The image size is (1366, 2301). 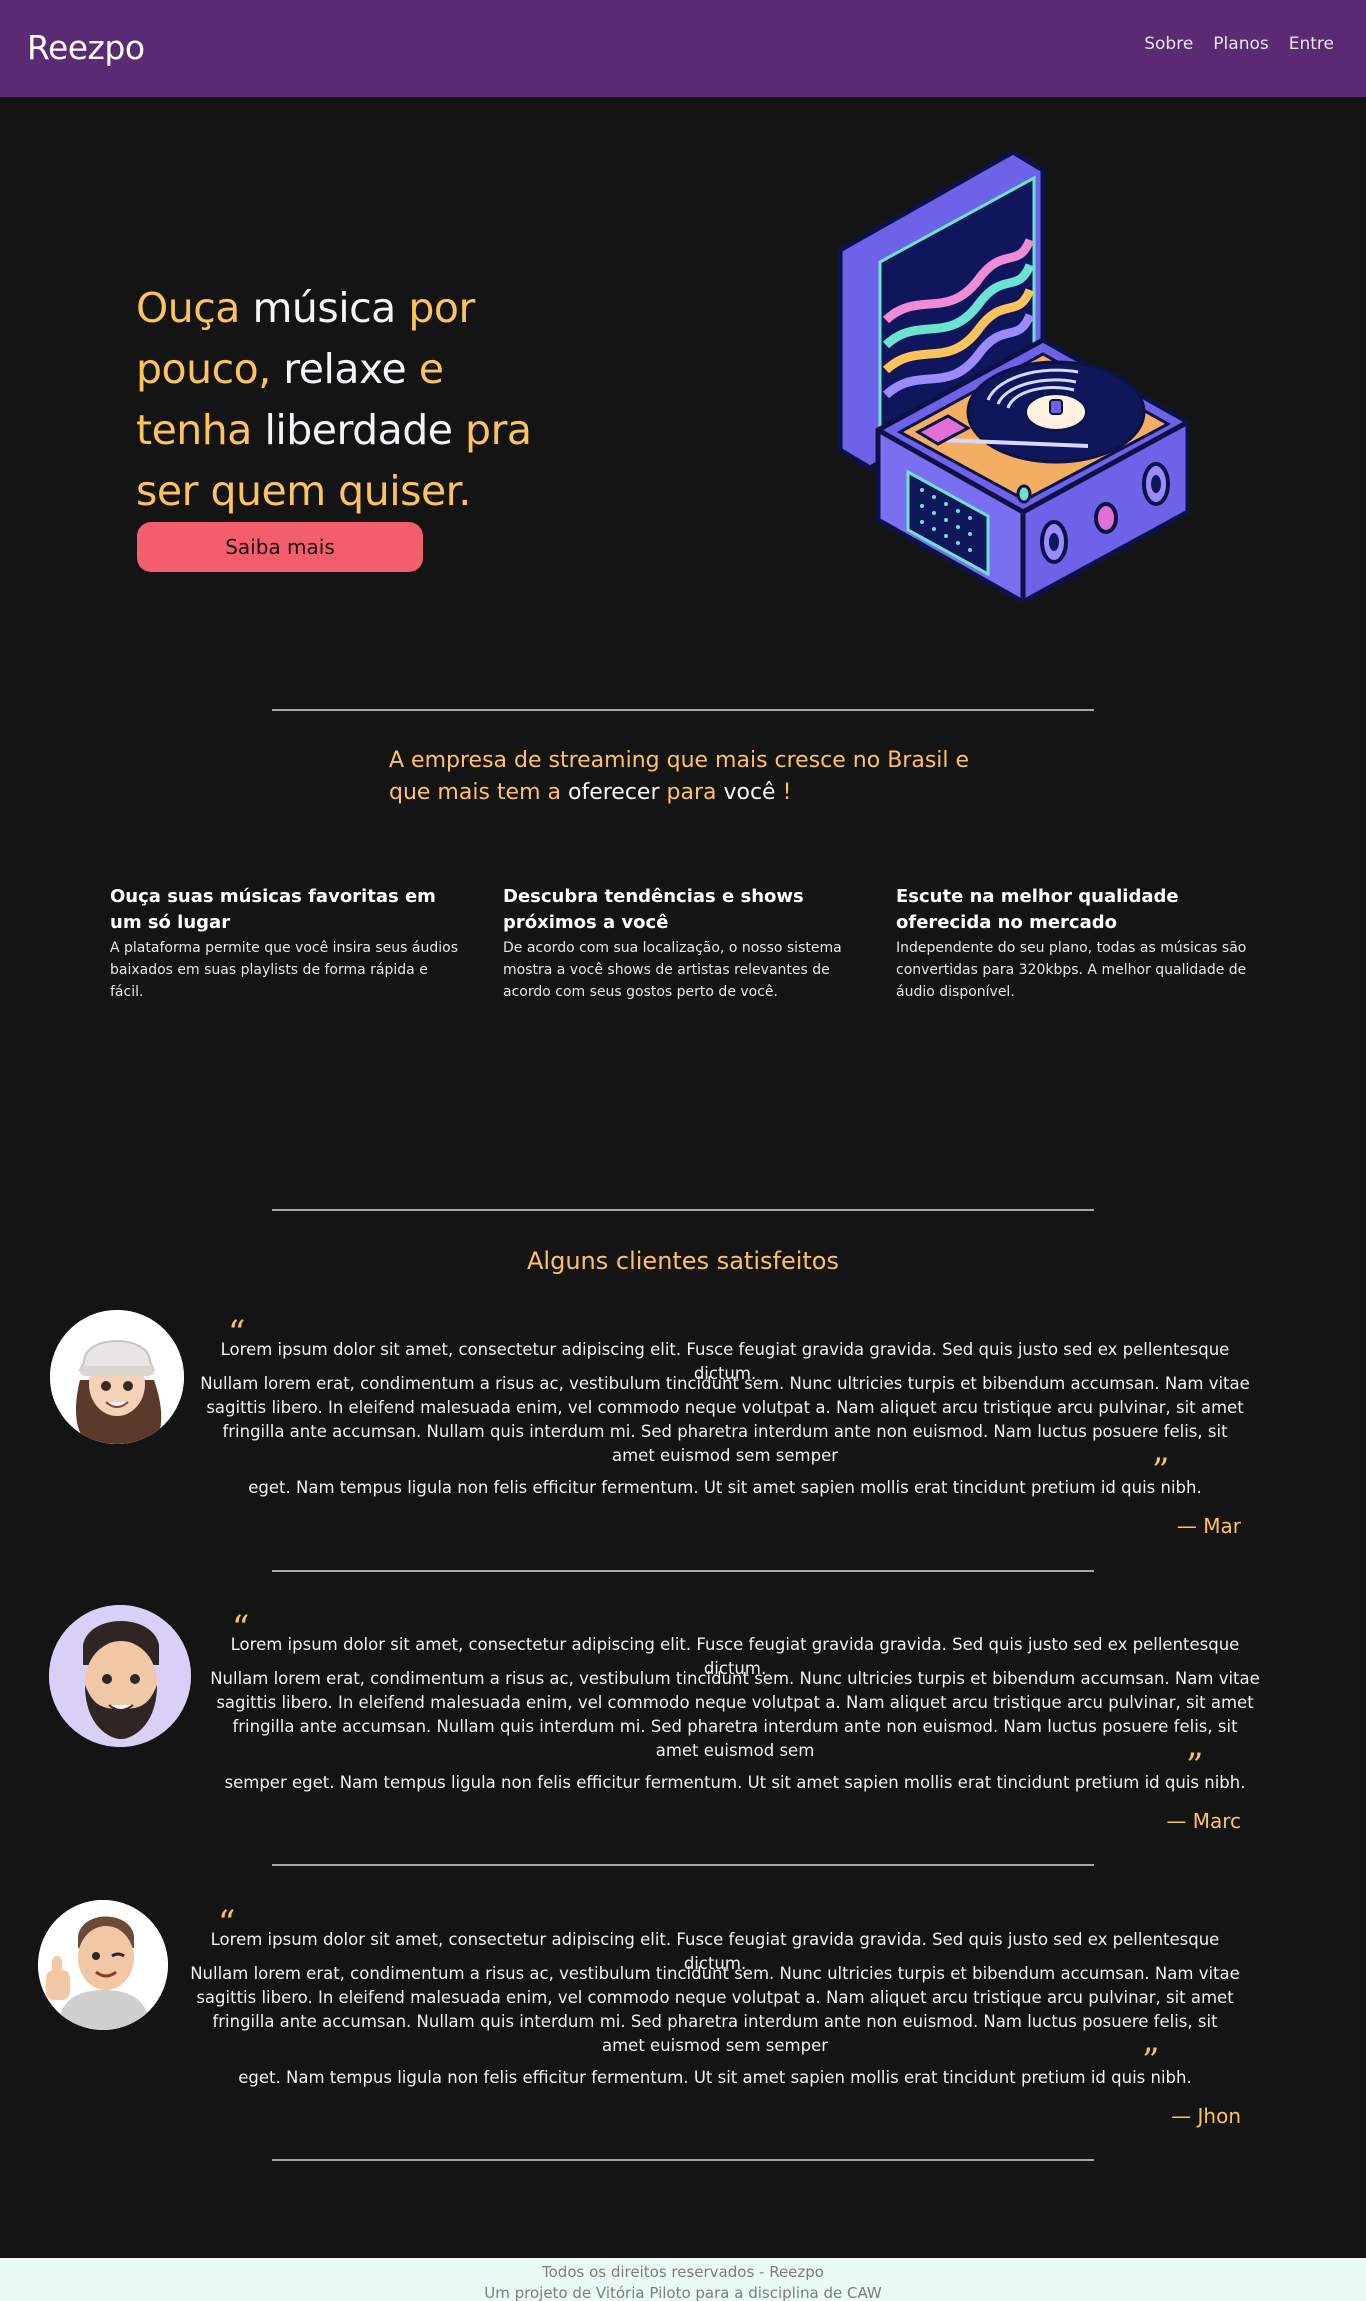 I want to click on testimonial-author: — Marc, so click(x=1203, y=1821).